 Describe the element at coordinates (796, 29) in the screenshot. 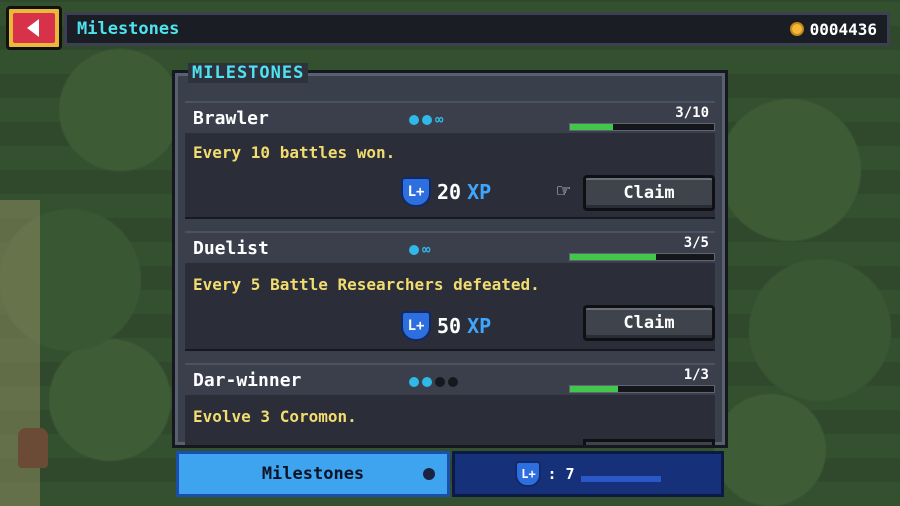

I see `gold-coin-icon` at that location.